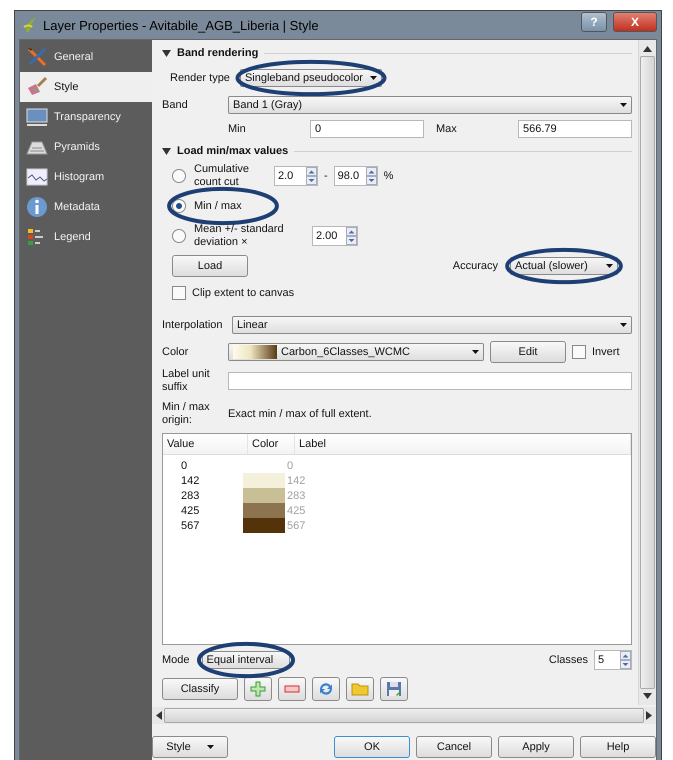 The image size is (673, 760). I want to click on checkbox-label: Clip extent to canvas, so click(243, 293).